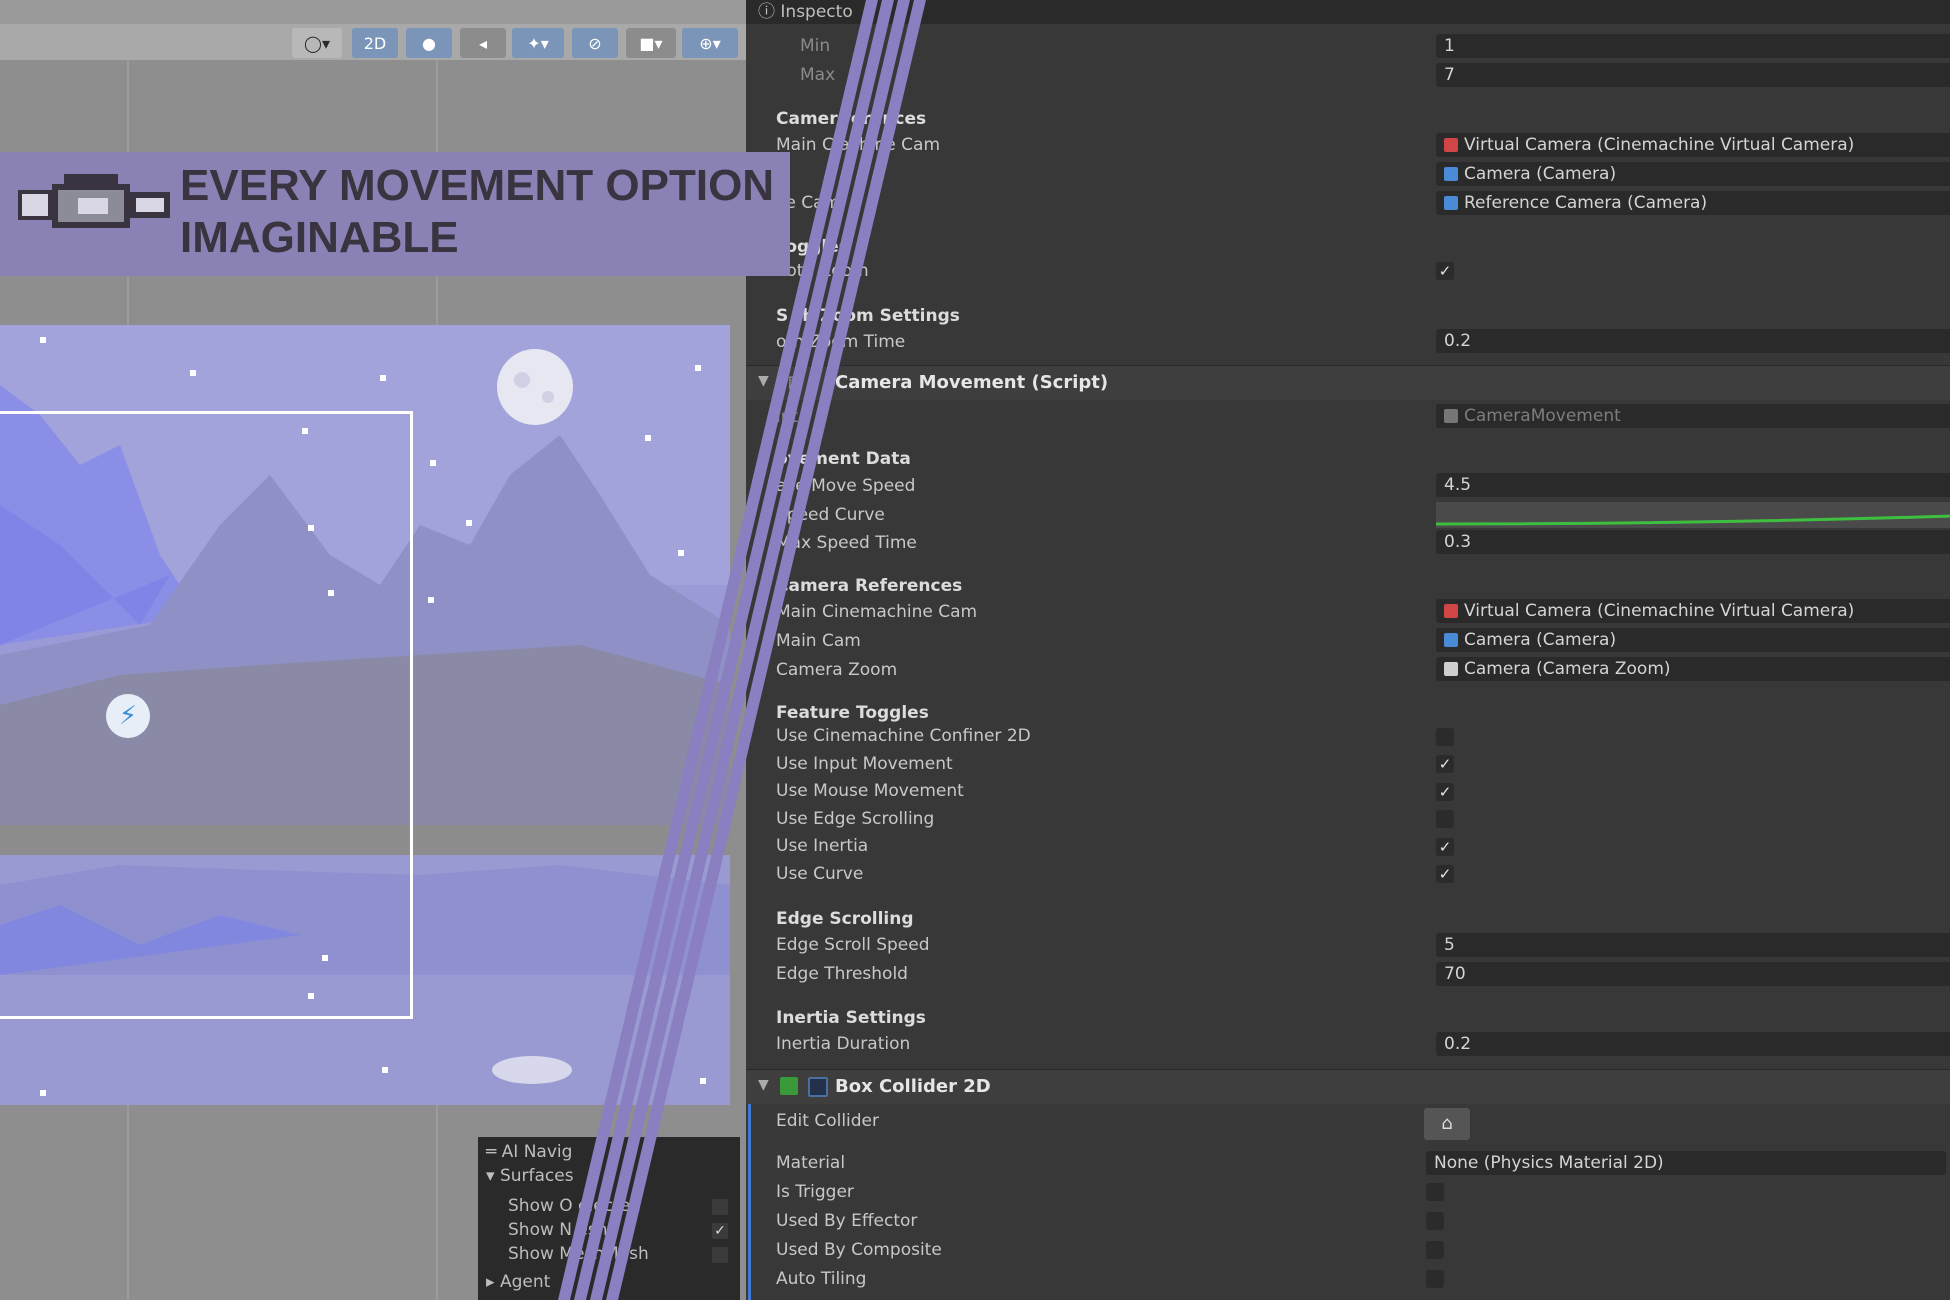 This screenshot has width=1950, height=1300. Describe the element at coordinates (1693, 945) in the screenshot. I see `edge-scroll-speed-field: 5` at that location.